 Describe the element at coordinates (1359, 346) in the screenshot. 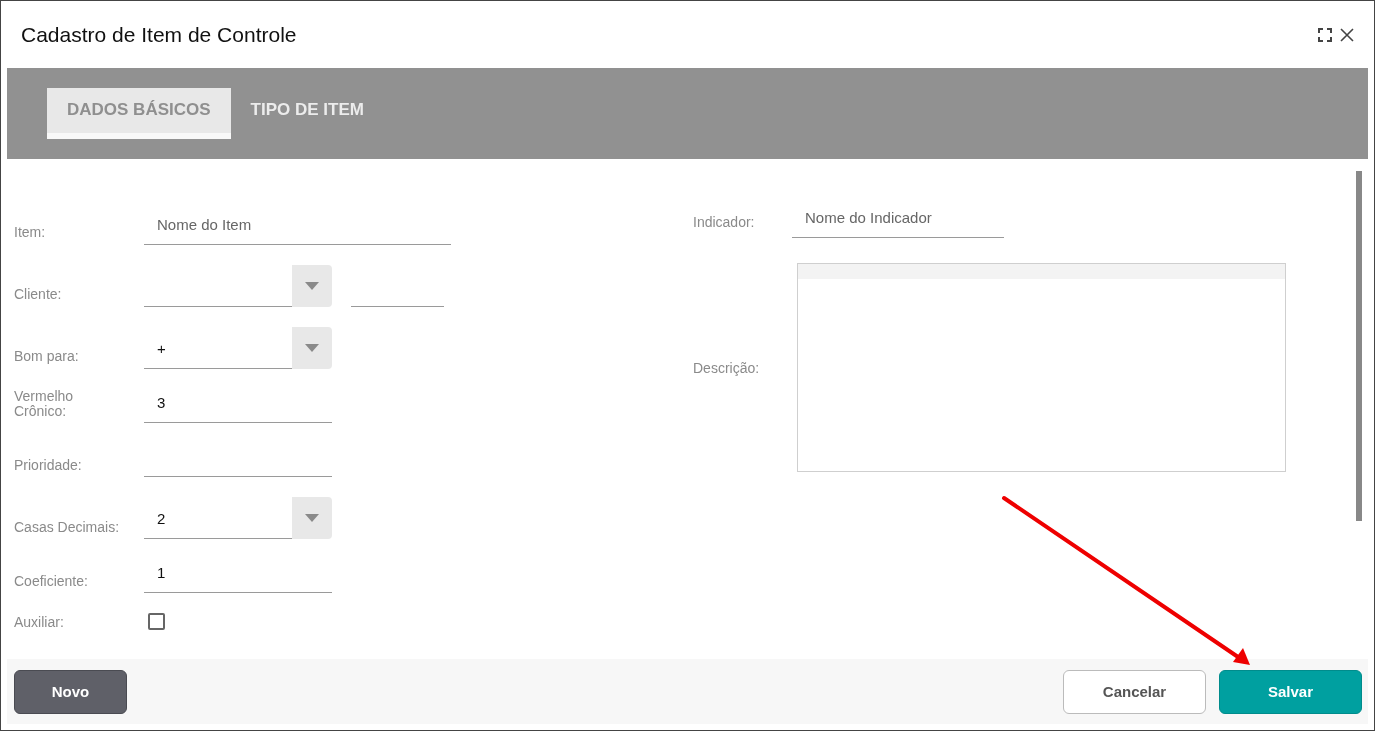

I see `scrollbar-thumb` at that location.